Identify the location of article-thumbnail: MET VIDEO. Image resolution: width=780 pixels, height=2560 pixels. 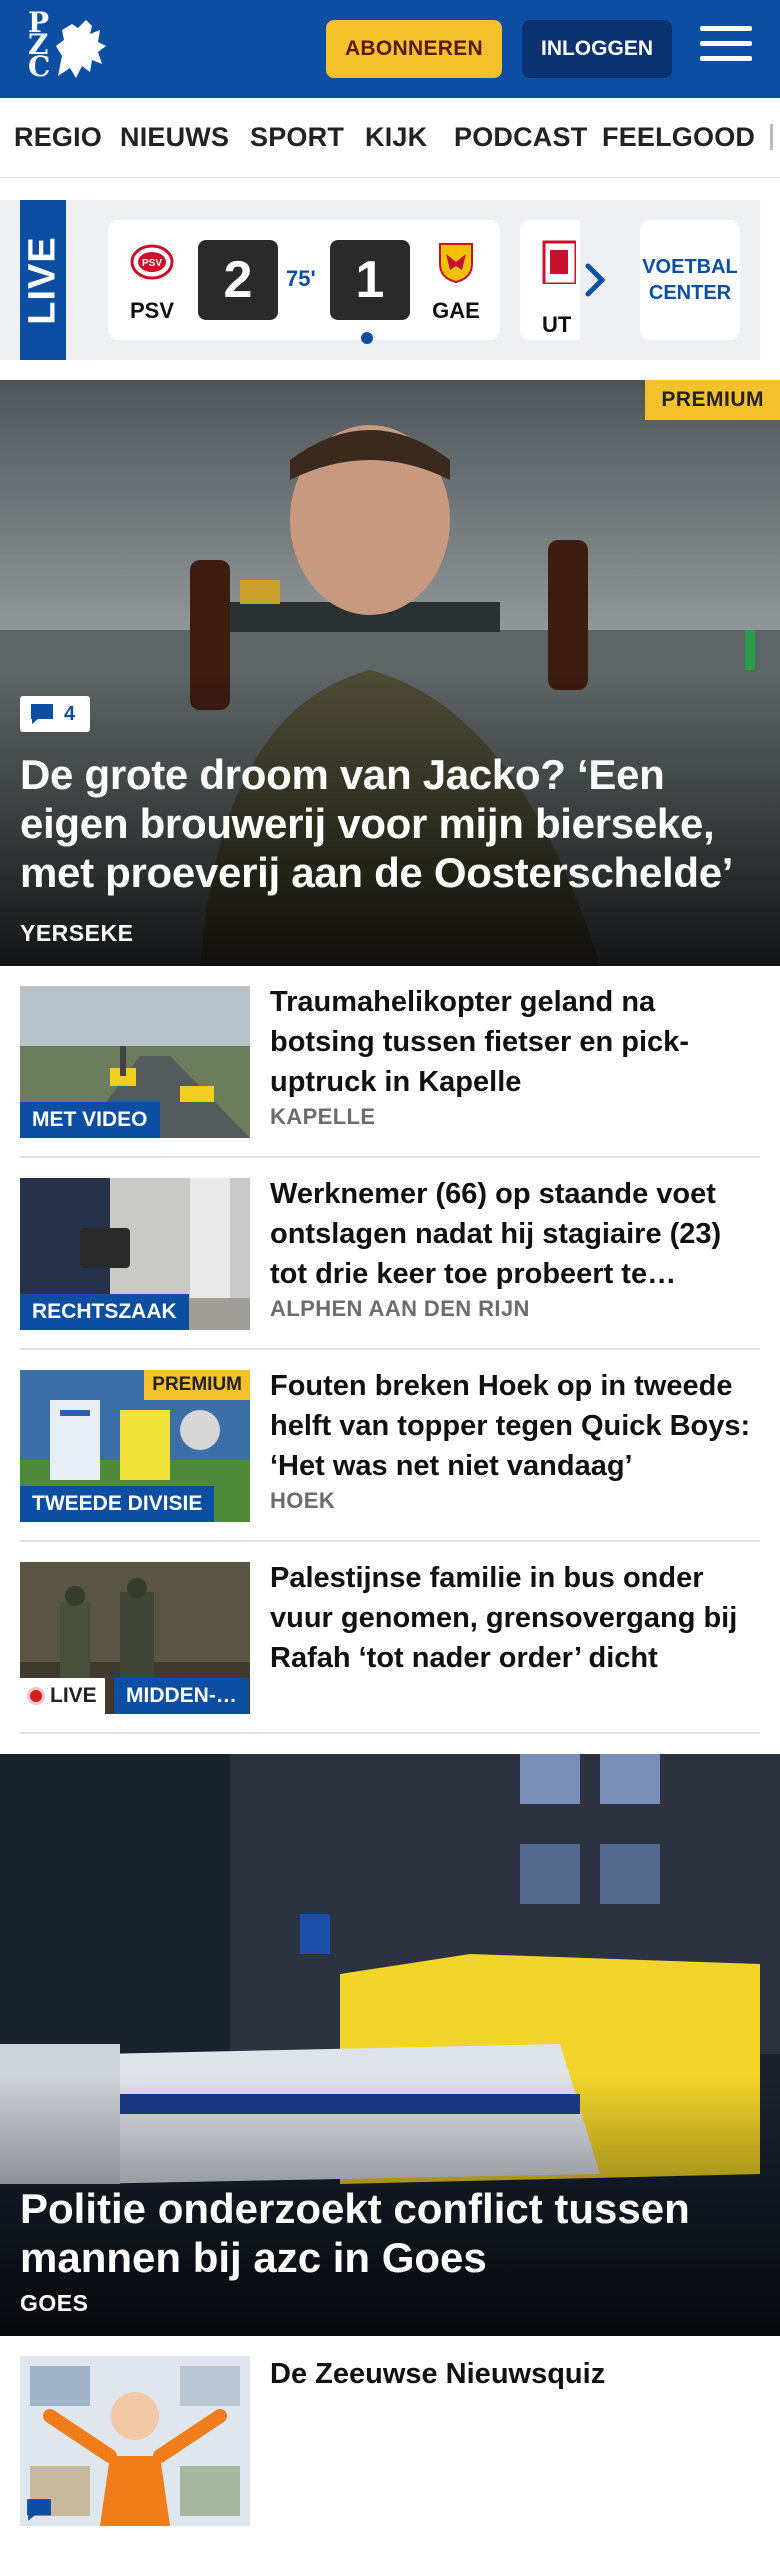
(135, 1062).